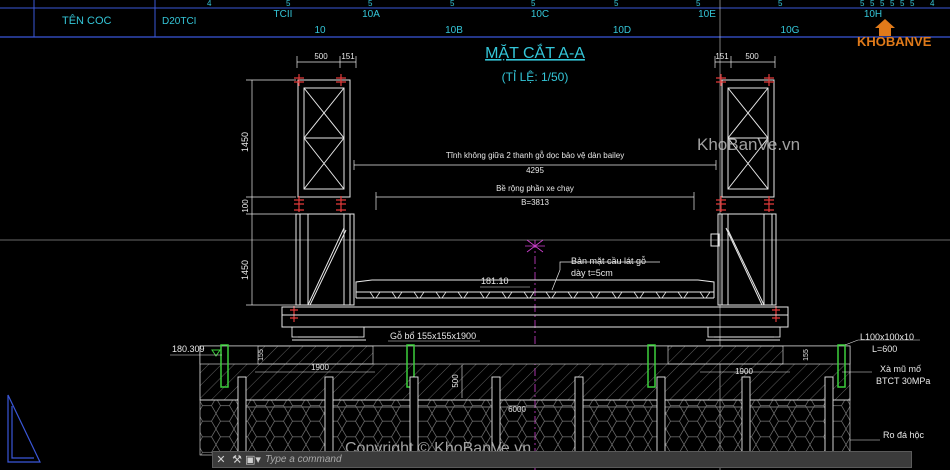 The height and width of the screenshot is (470, 950). What do you see at coordinates (535, 170) in the screenshot?
I see `clear-width-value: 4295` at bounding box center [535, 170].